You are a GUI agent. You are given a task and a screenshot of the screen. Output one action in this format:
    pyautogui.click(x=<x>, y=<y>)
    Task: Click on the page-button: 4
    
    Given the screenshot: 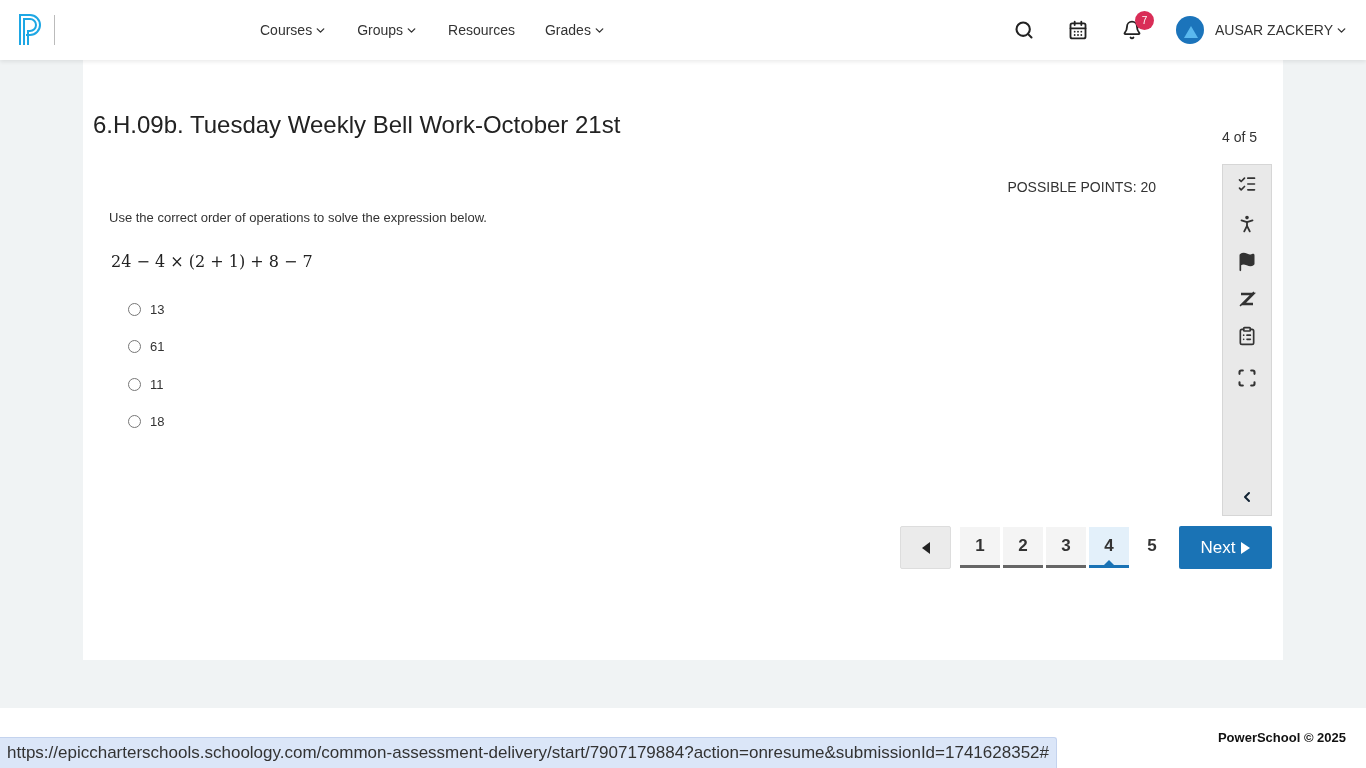 What is the action you would take?
    pyautogui.click(x=1109, y=547)
    